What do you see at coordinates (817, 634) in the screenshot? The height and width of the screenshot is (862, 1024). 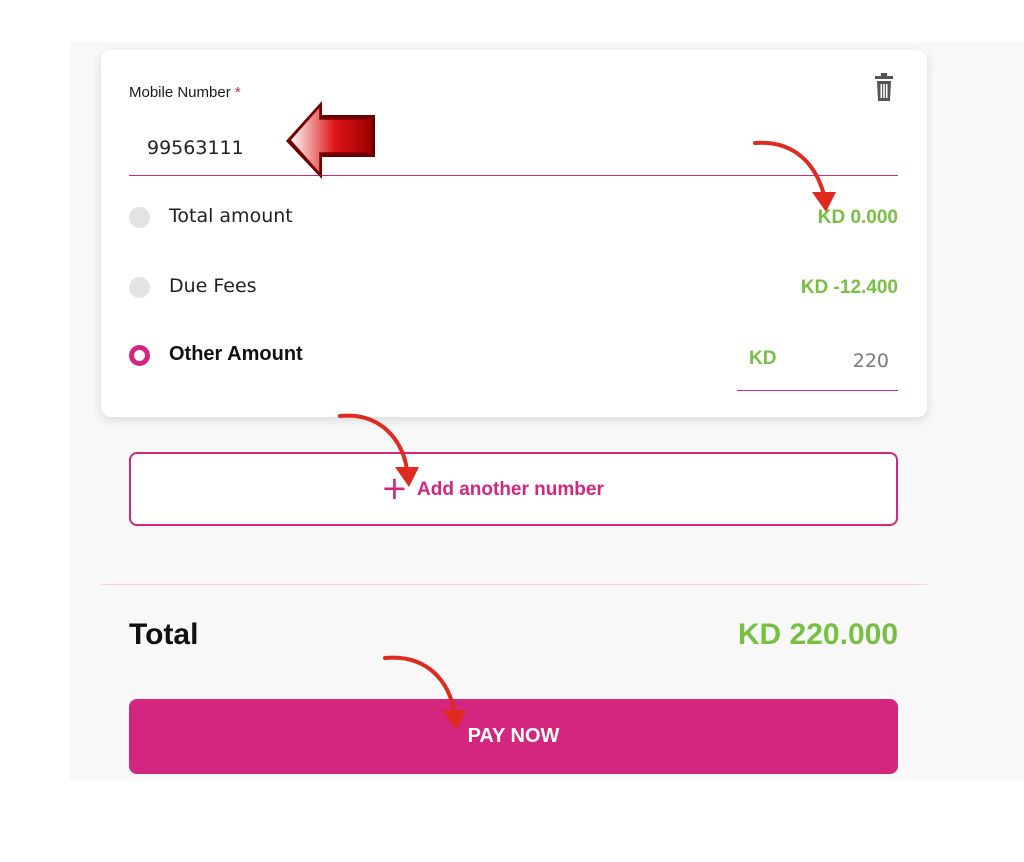 I see `total-value: KD 220.000` at bounding box center [817, 634].